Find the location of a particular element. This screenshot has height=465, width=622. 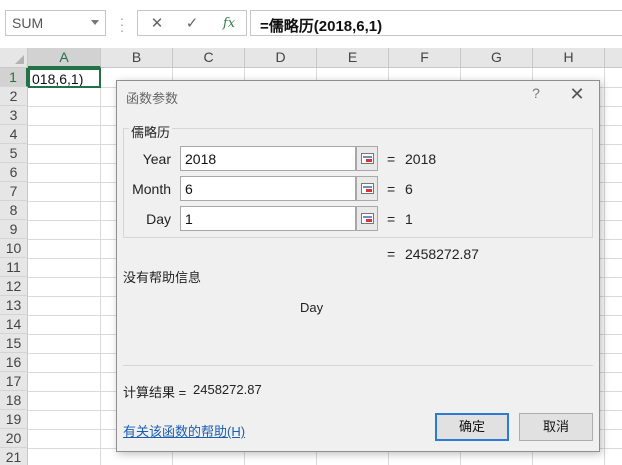

column-header-c: C is located at coordinates (209, 58).